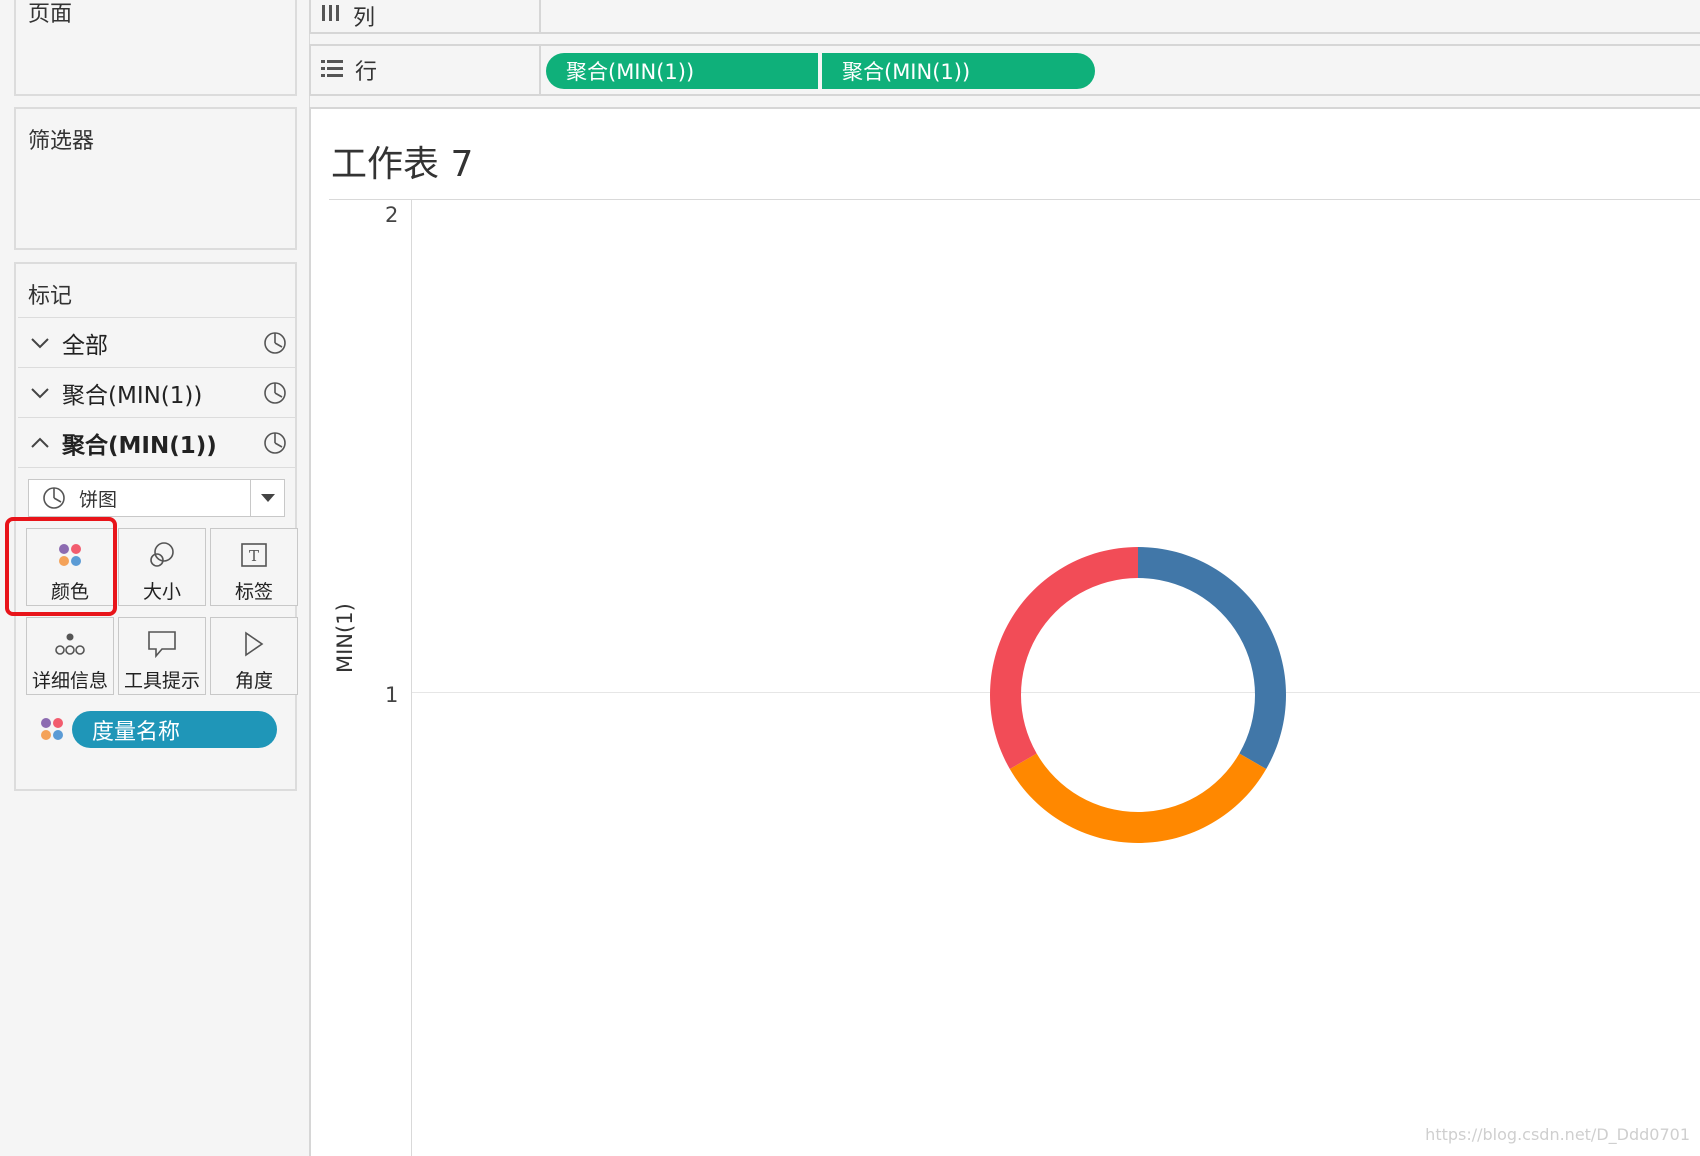 The height and width of the screenshot is (1156, 1700). What do you see at coordinates (392, 695) in the screenshot?
I see `y-tick-label: 1` at bounding box center [392, 695].